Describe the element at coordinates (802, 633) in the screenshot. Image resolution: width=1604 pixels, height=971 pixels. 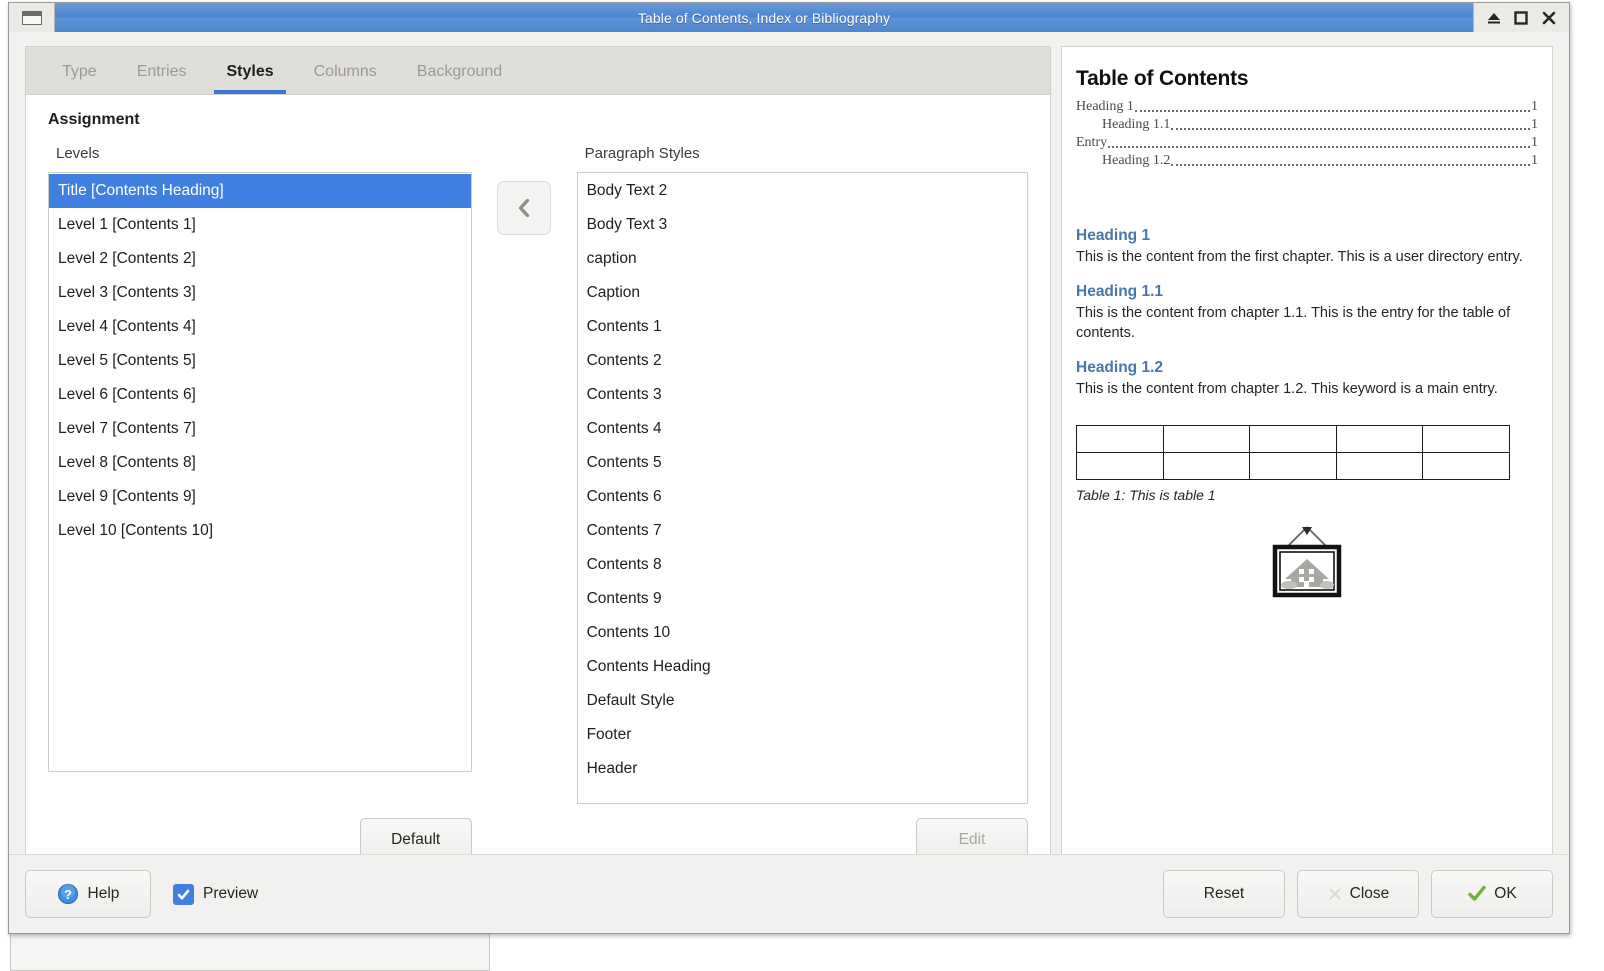
I see `list-item: Contents 10` at that location.